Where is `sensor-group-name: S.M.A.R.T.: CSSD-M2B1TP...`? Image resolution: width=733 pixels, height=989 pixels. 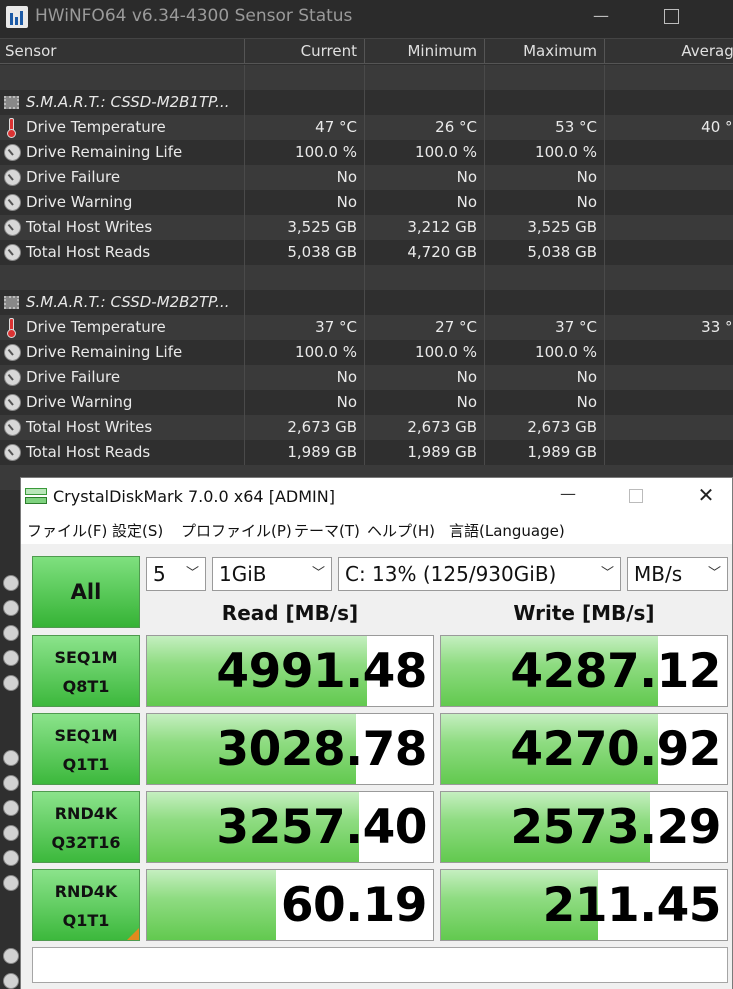
sensor-group-name: S.M.A.R.T.: CSSD-M2B1TP... is located at coordinates (122, 102).